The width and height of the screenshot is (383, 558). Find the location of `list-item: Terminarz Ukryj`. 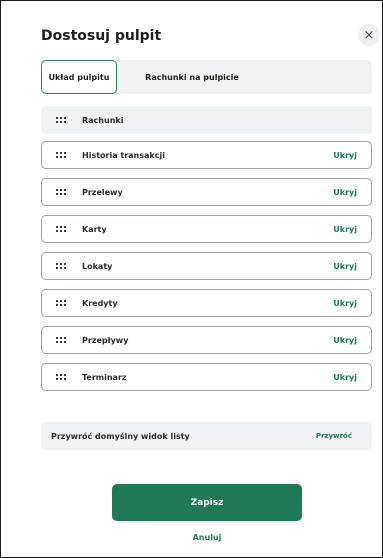

list-item: Terminarz Ukryj is located at coordinates (206, 377).